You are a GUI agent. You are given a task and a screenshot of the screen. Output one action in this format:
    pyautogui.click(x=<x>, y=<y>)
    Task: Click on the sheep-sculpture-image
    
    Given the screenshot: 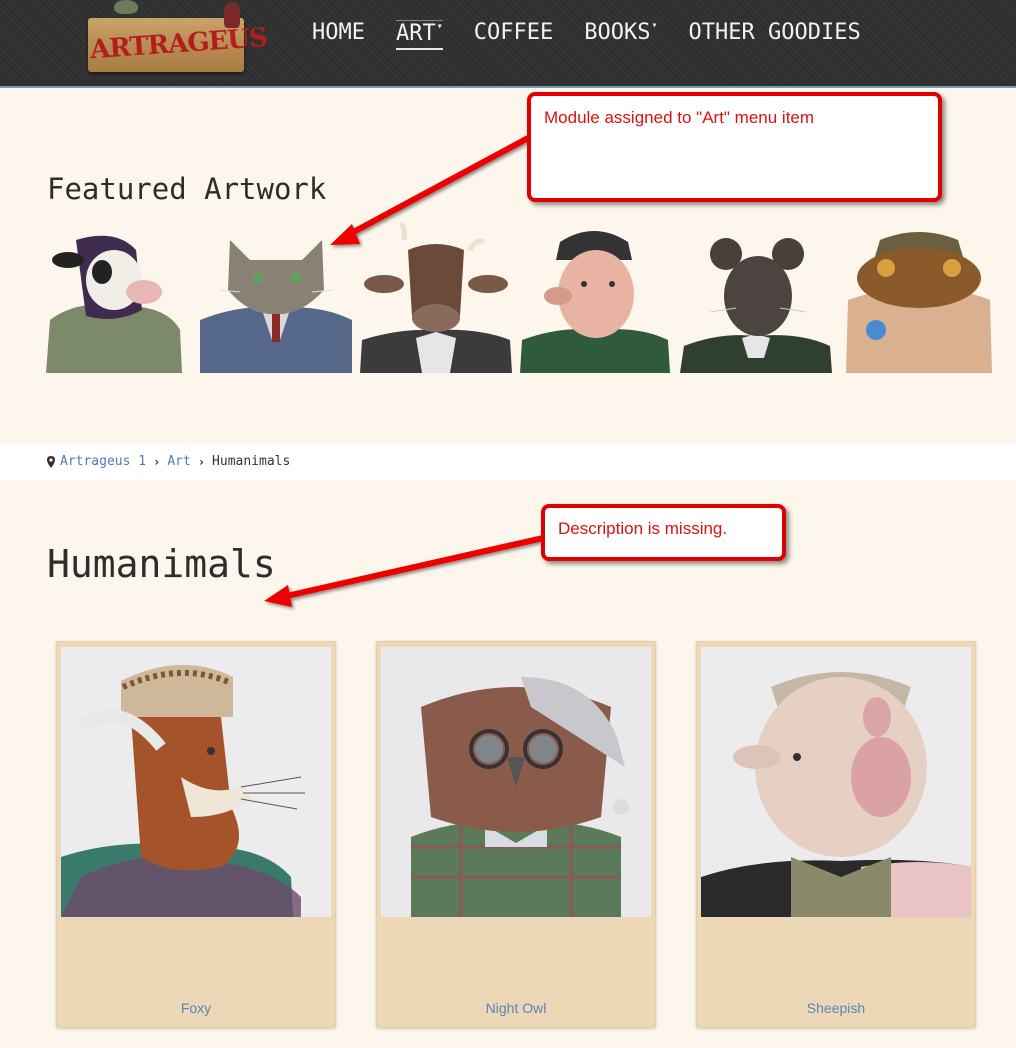 What is the action you would take?
    pyautogui.click(x=836, y=782)
    